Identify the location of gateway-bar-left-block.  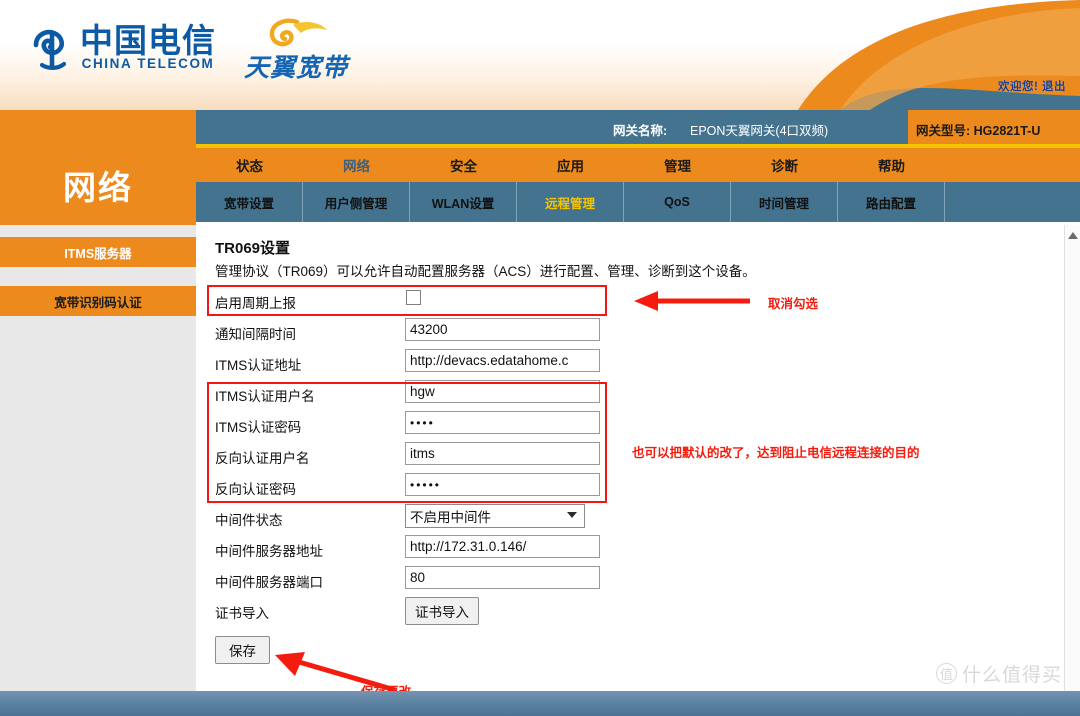
(98, 127).